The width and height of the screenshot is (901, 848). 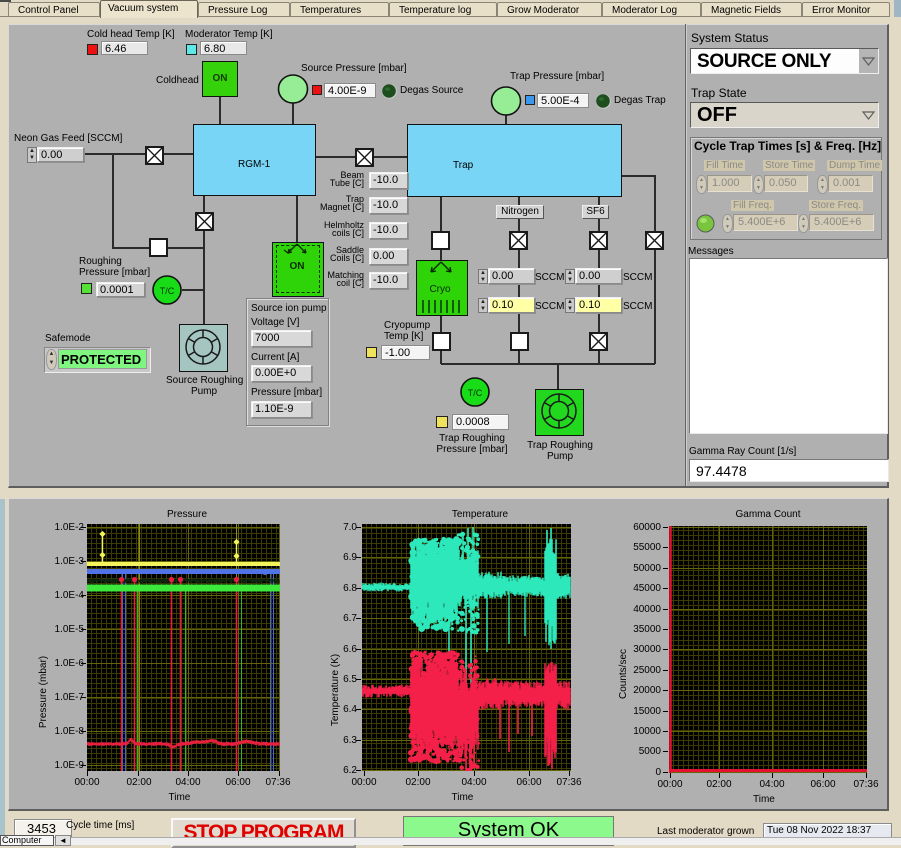 I want to click on svg-text: Cryo, so click(x=440, y=289).